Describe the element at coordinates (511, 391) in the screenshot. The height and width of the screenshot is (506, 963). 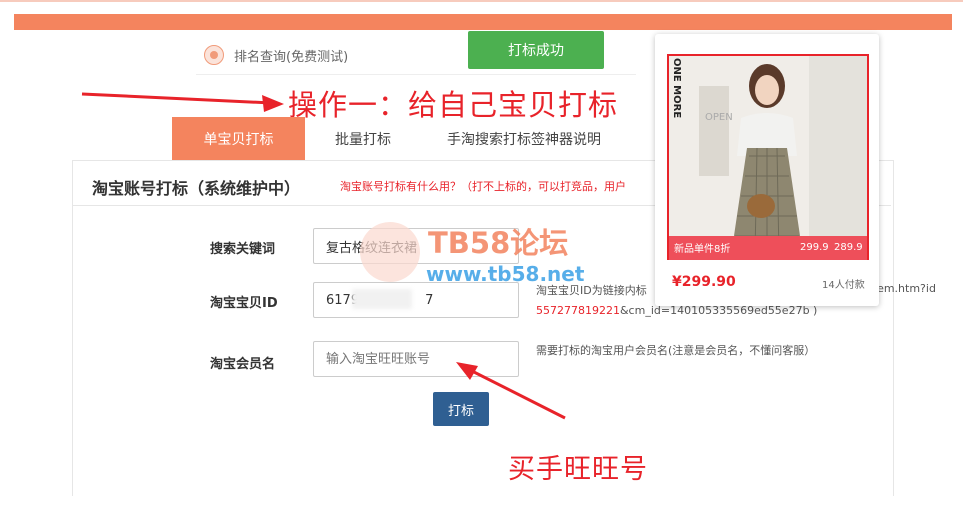
I see `arrow-to-member-field` at that location.